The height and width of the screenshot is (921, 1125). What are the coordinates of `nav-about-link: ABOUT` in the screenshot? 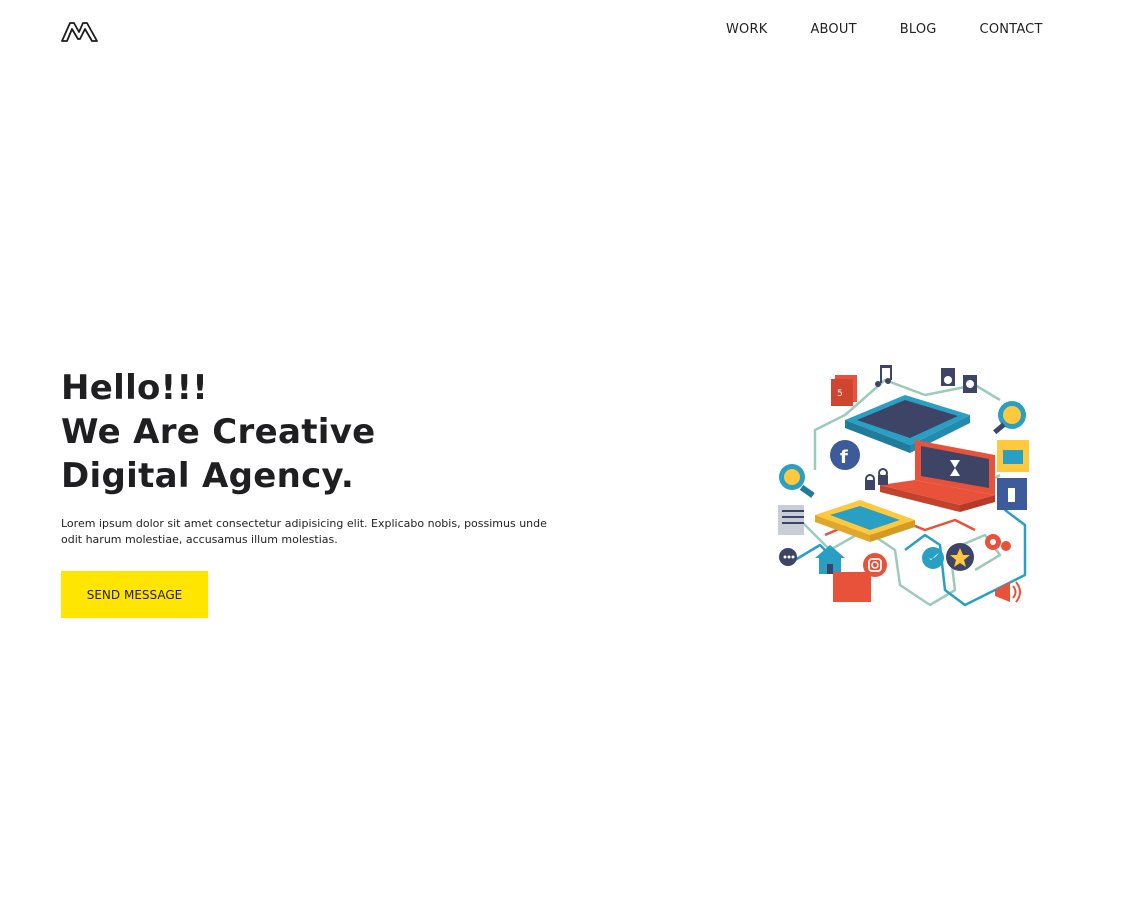 It's located at (833, 30).